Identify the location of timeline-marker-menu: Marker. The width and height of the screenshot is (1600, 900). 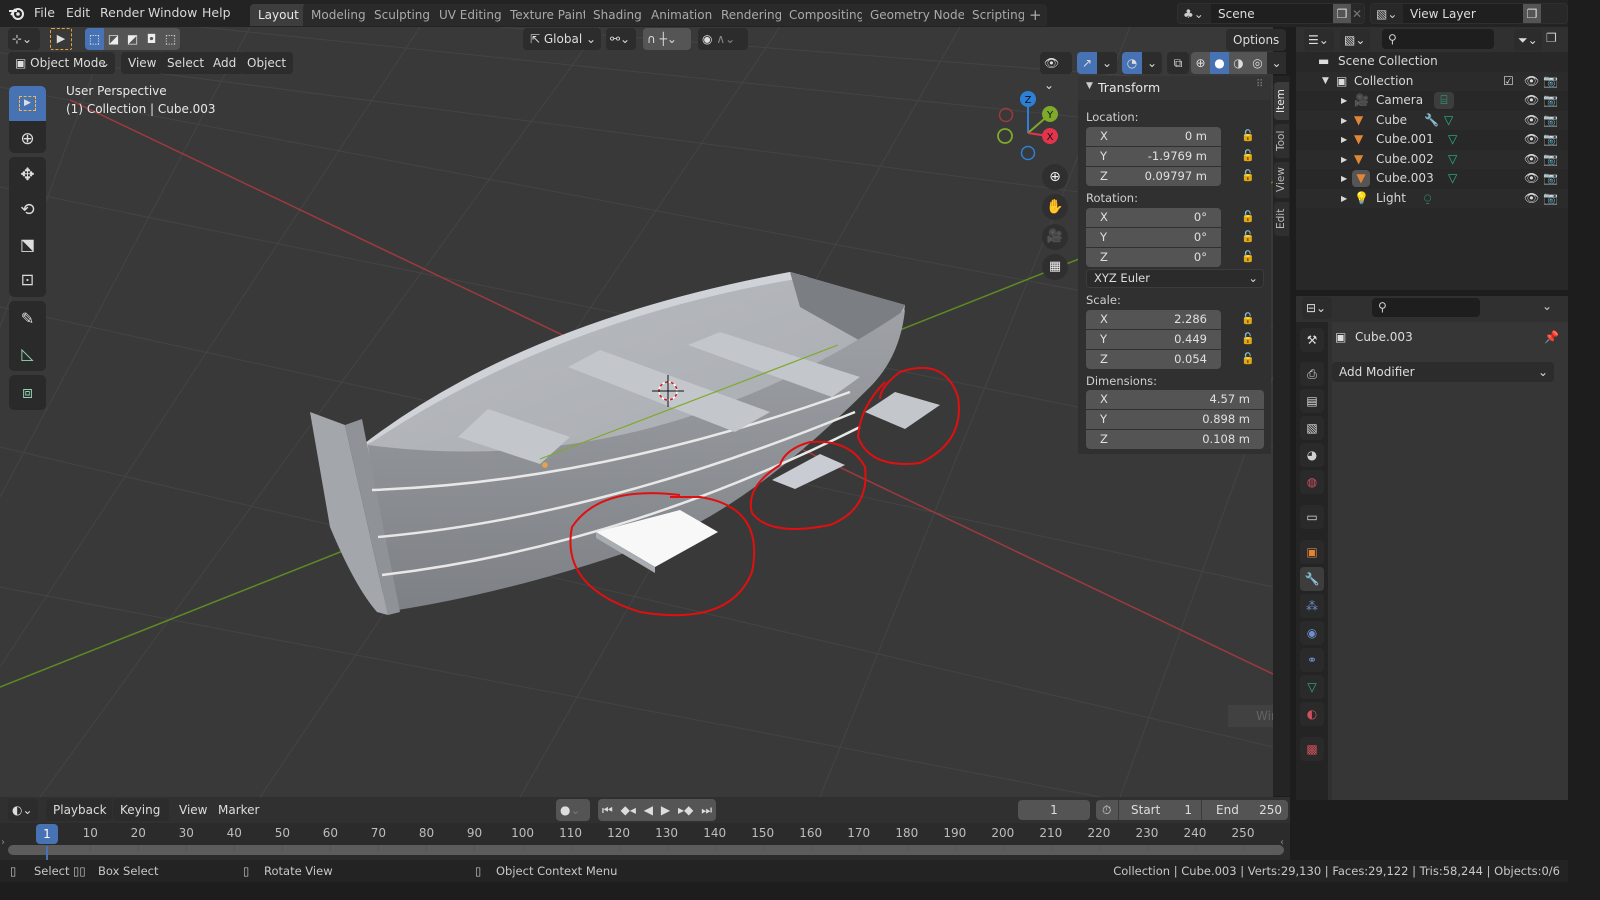
(238, 810).